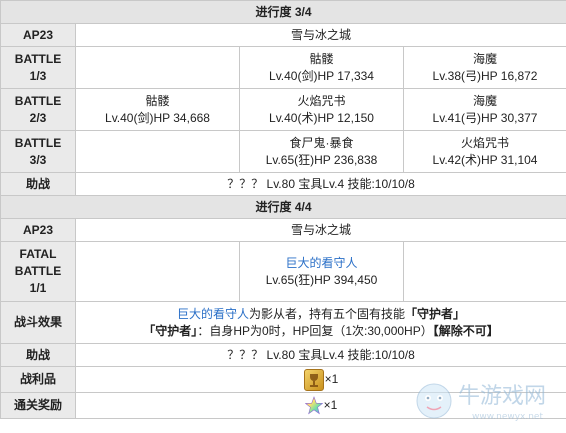 This screenshot has width=566, height=433. I want to click on enemy-cell: 骷髅 Lv.40(剑)HP 34,668, so click(157, 109).